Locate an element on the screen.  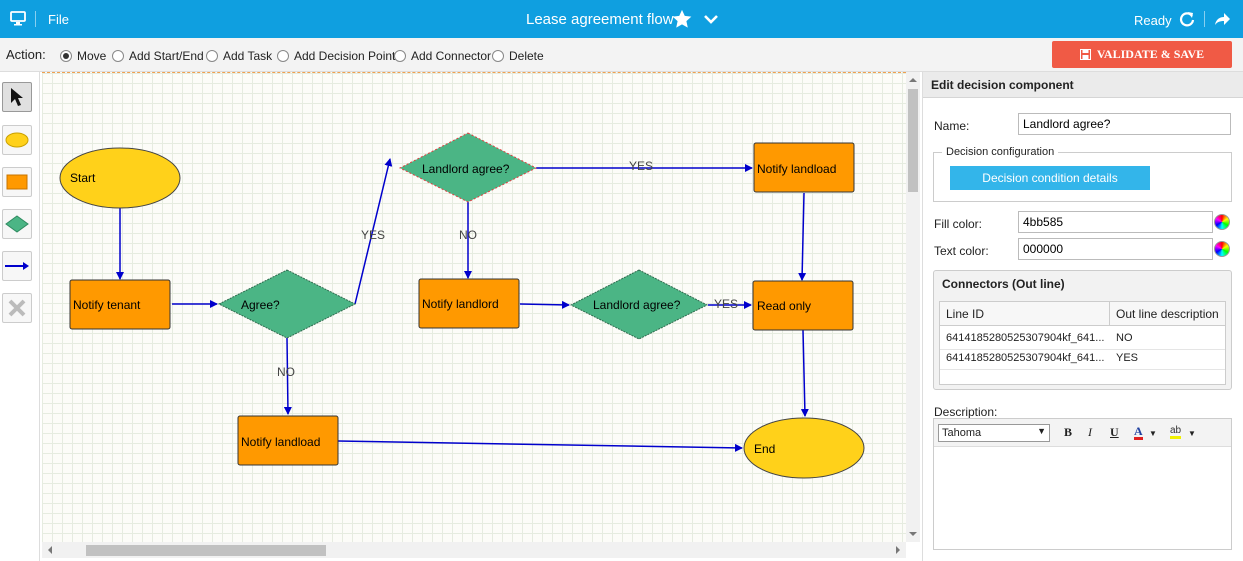
cursor-icon is located at coordinates (17, 97).